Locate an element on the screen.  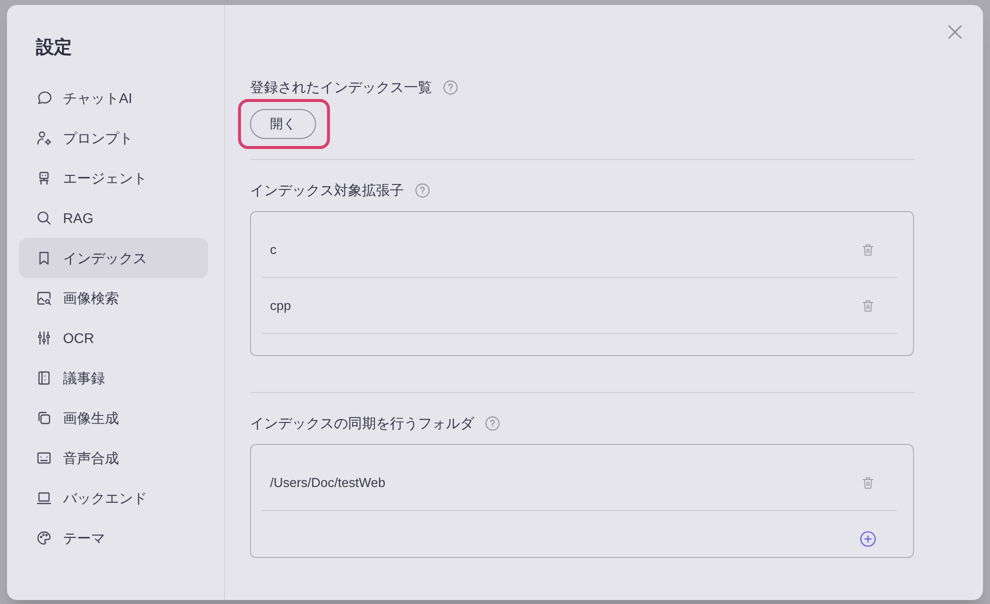
sidebar-item: チャットAI is located at coordinates (113, 98).